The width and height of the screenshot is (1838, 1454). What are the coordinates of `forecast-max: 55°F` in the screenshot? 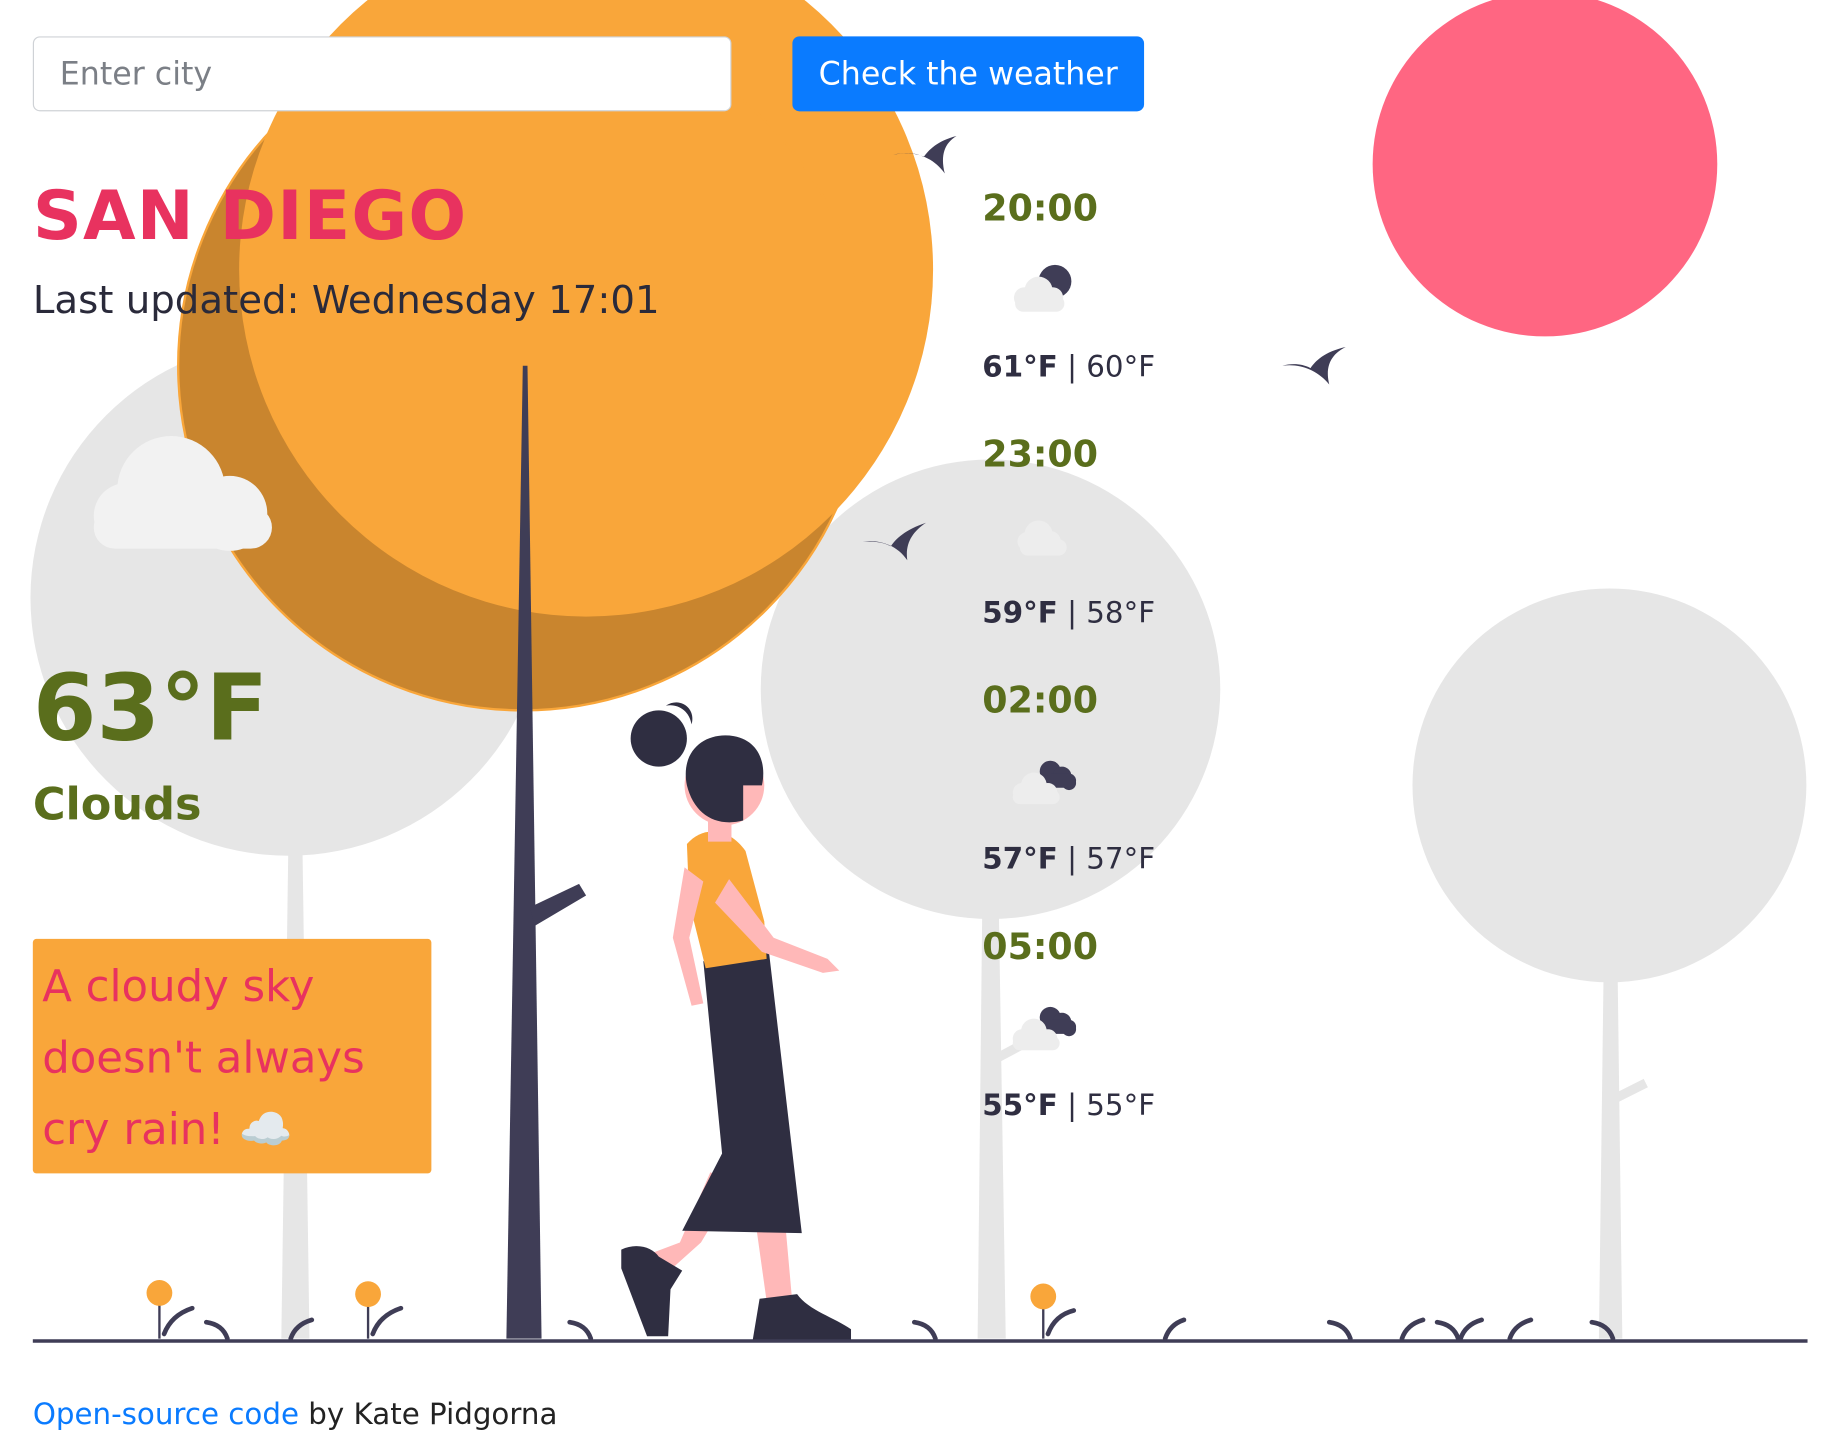 It's located at (1020, 1104).